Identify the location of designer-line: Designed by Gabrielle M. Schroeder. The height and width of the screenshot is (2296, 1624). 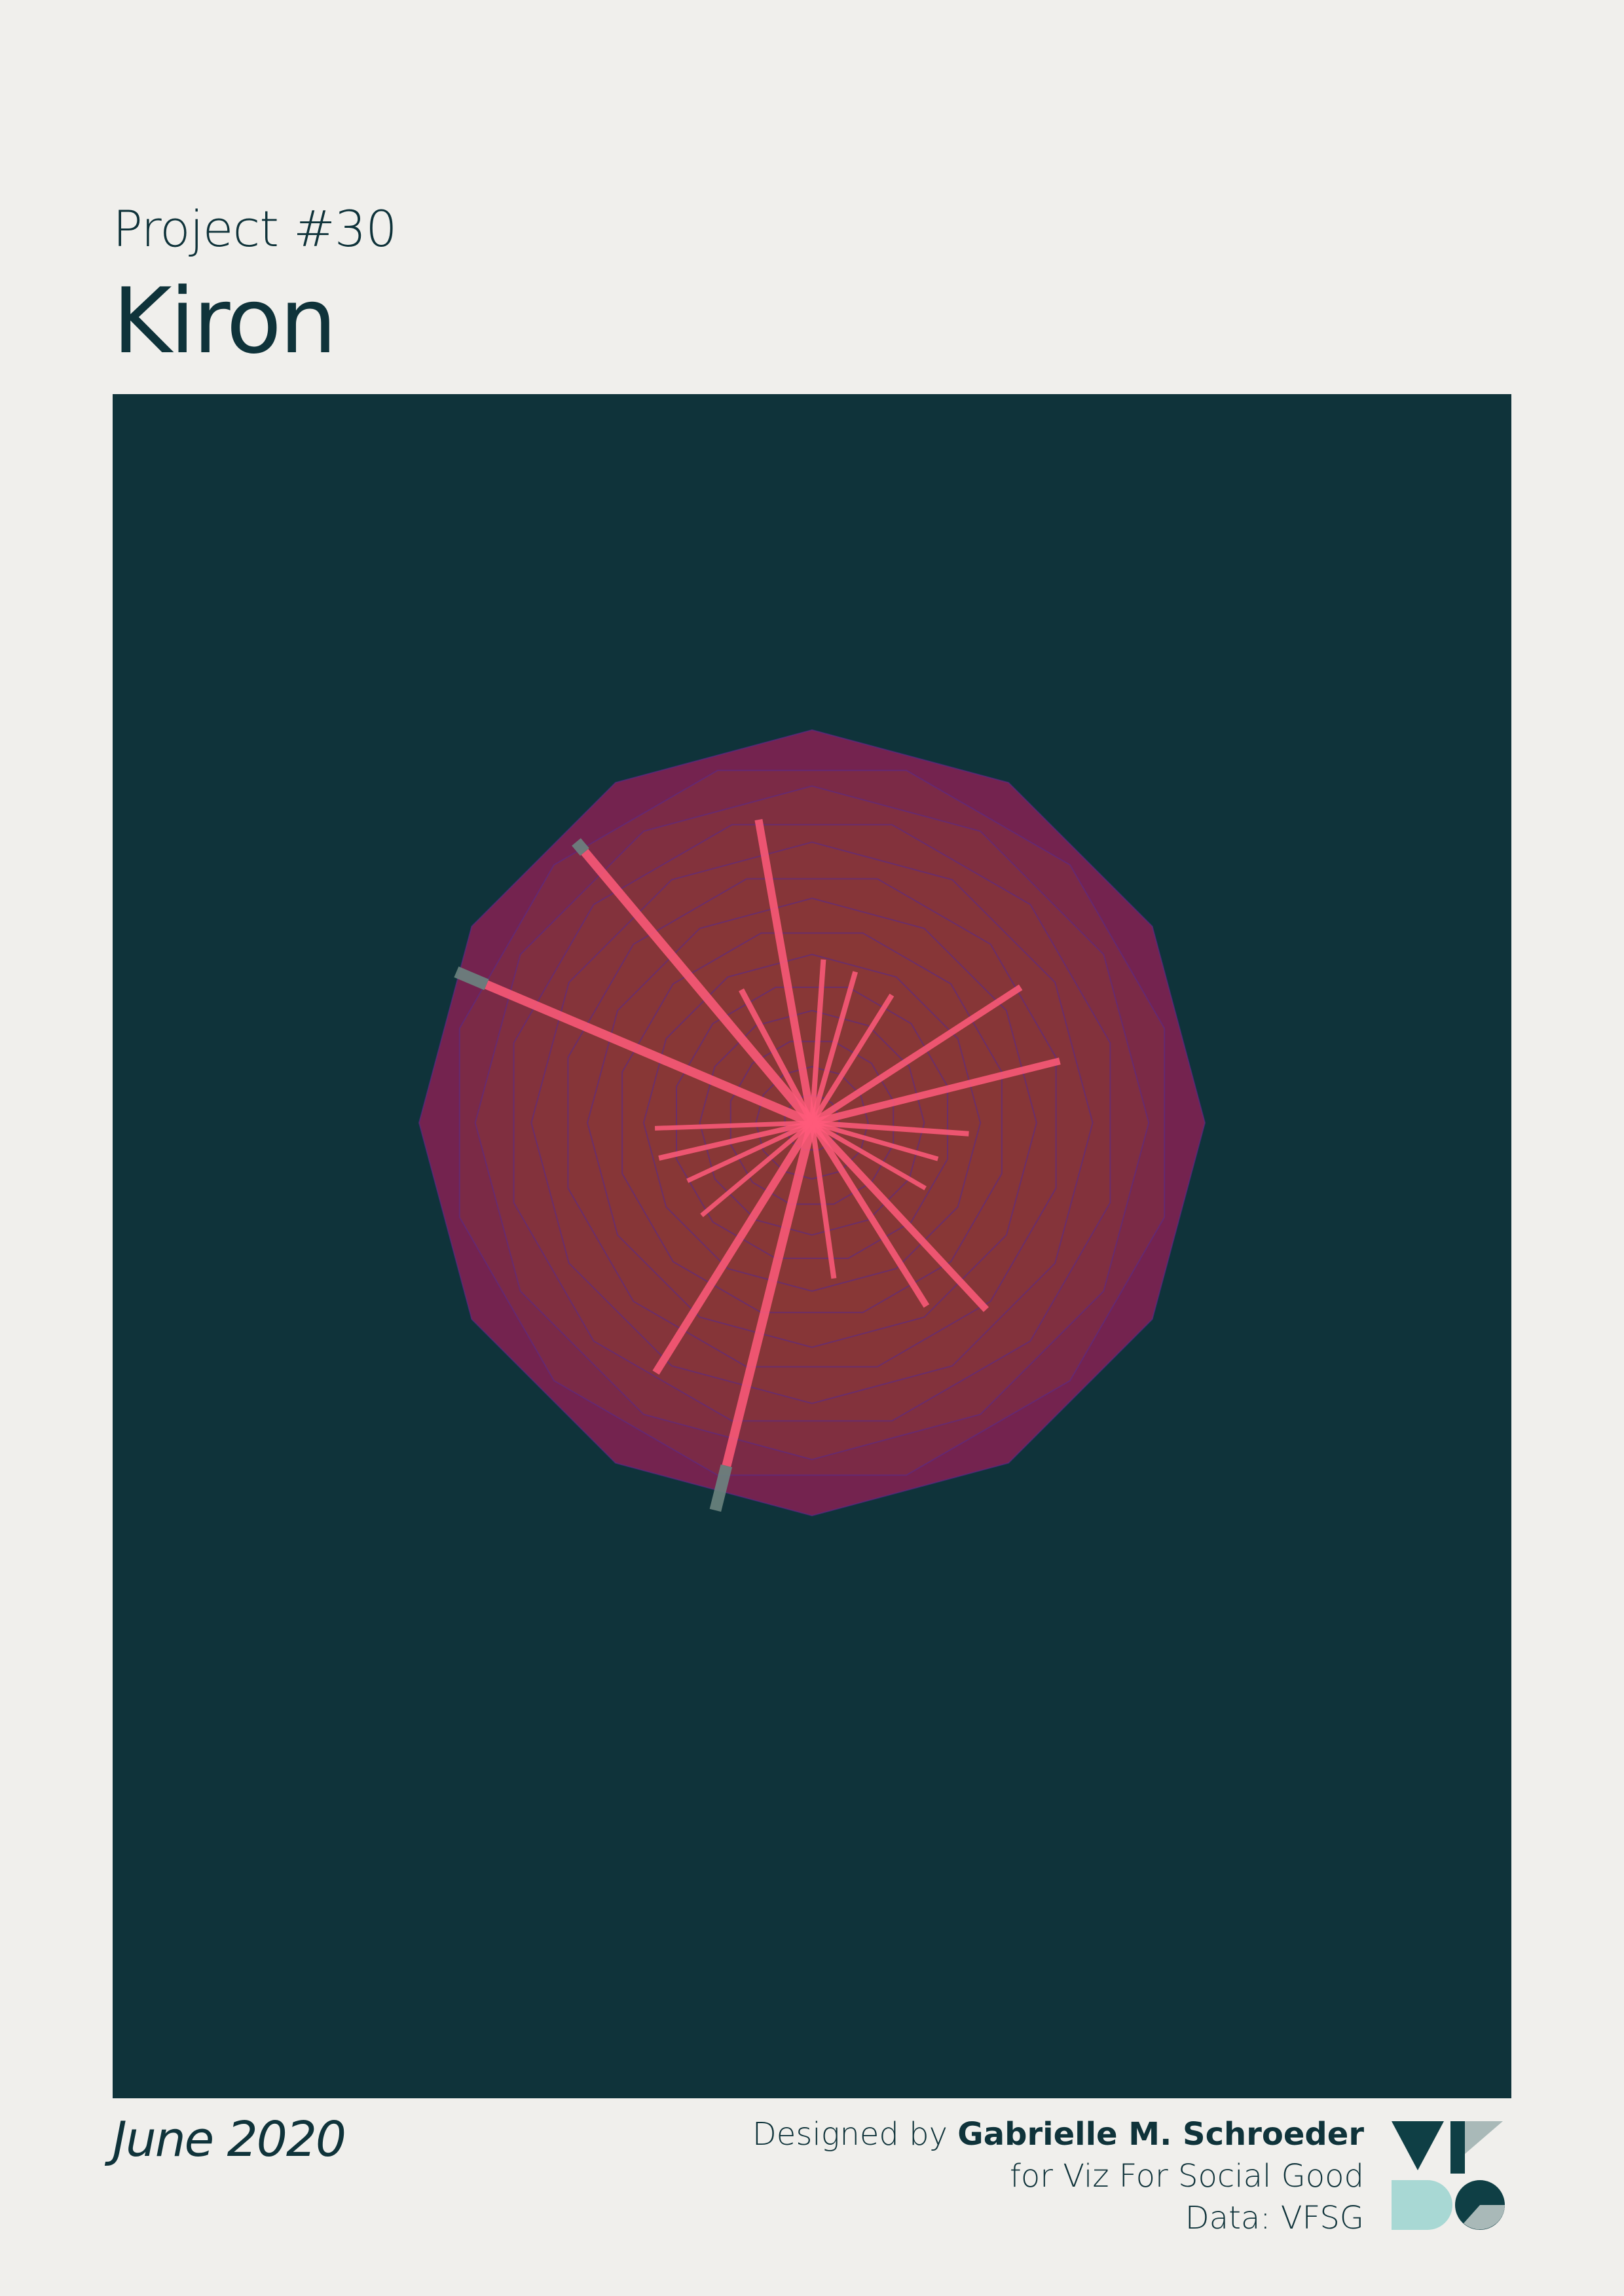
(1058, 2134).